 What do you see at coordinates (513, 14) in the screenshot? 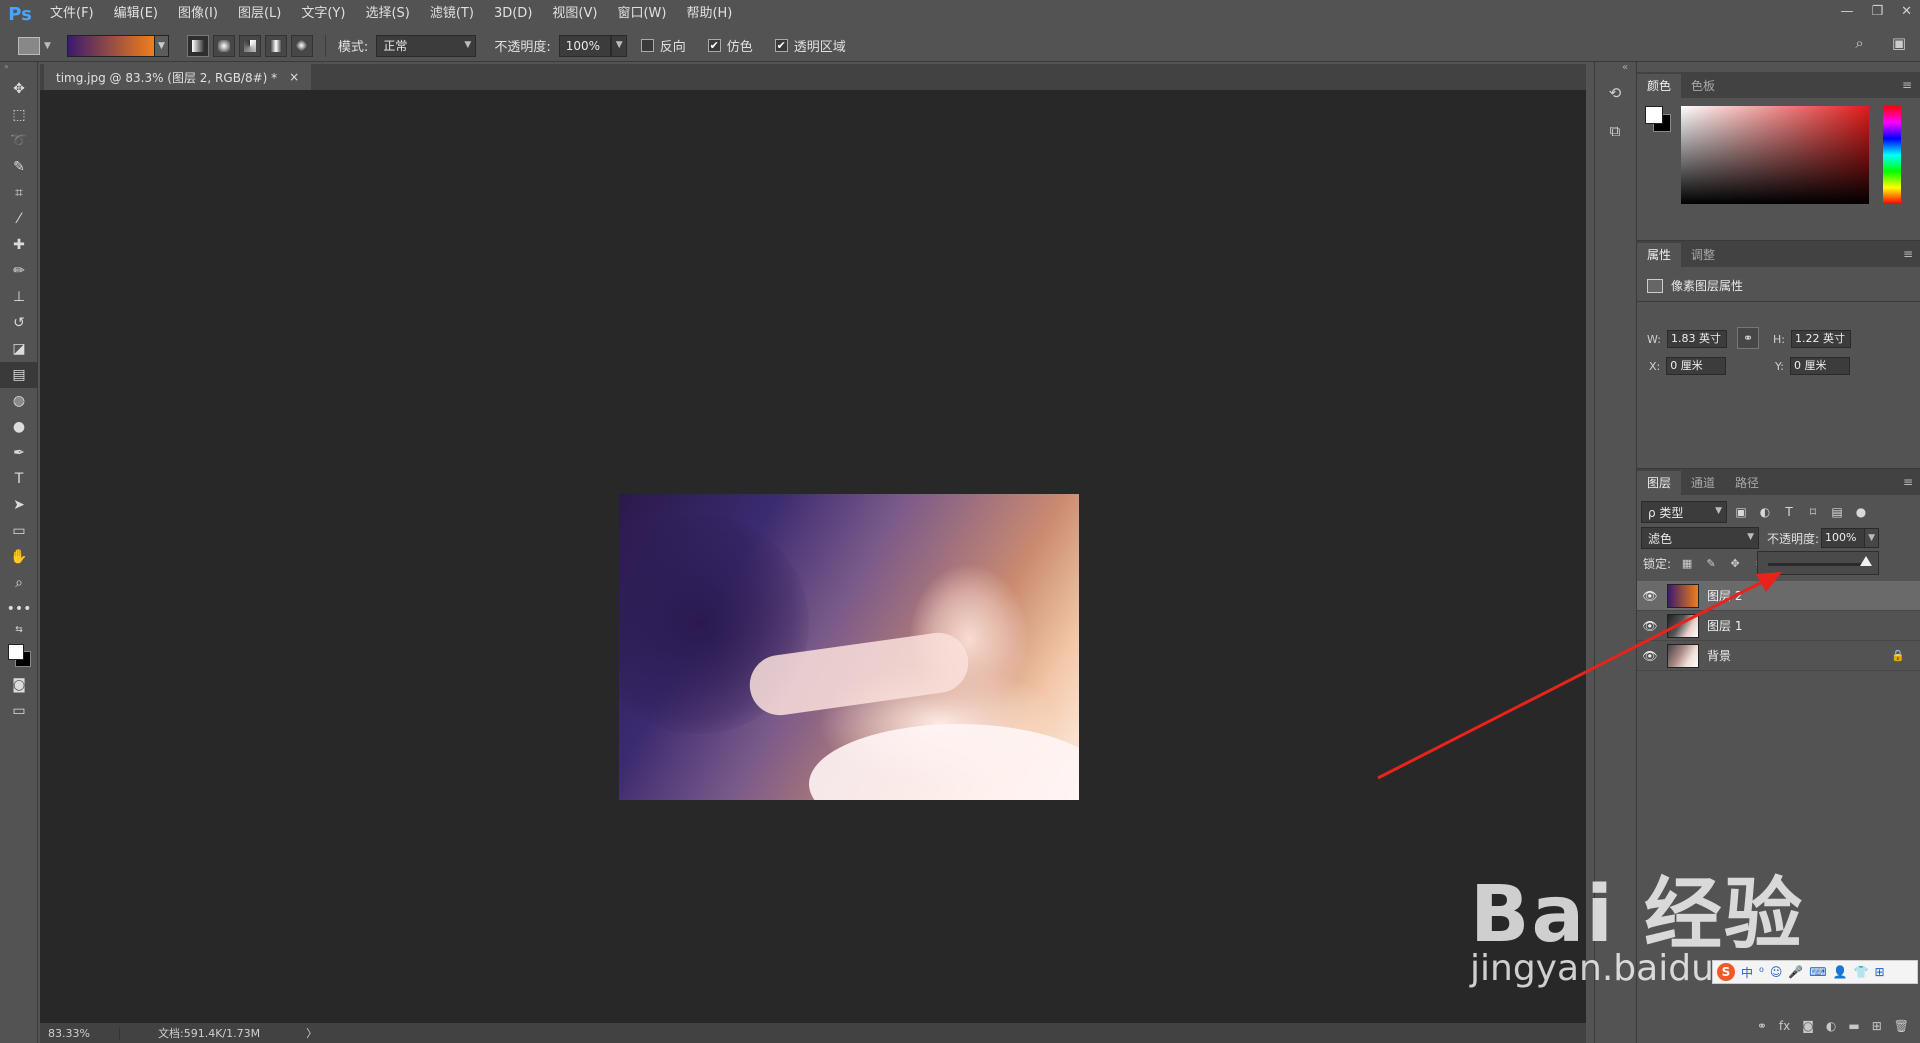
I see `menu-3d: 3D(D)` at bounding box center [513, 14].